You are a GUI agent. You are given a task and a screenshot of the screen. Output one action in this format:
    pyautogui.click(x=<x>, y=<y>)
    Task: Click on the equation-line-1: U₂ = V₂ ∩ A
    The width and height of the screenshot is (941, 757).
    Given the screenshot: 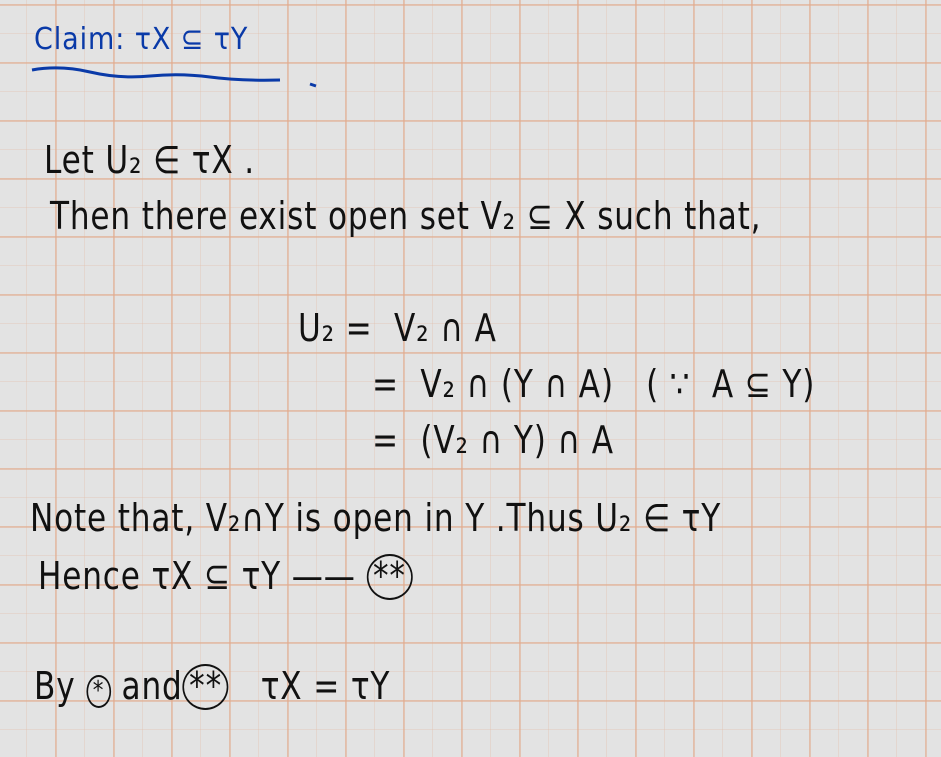 What is the action you would take?
    pyautogui.click(x=397, y=328)
    